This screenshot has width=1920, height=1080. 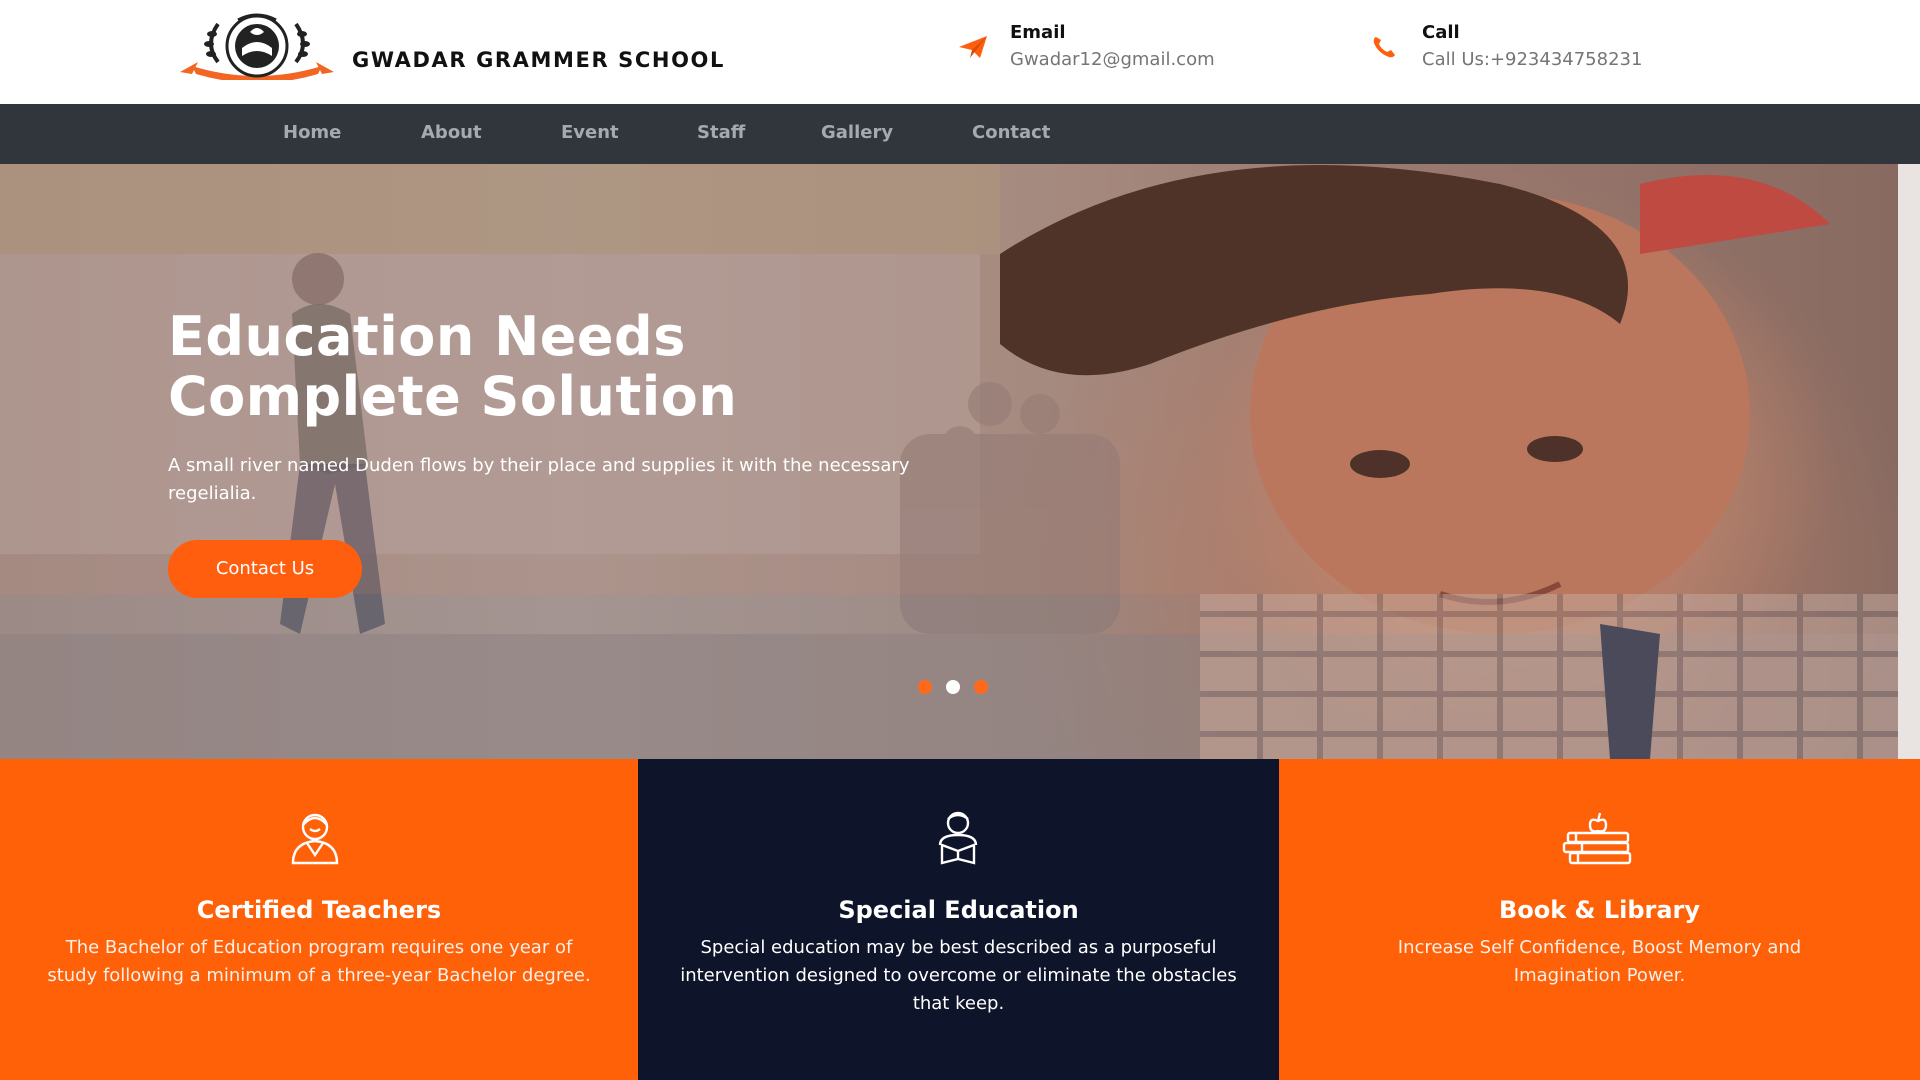 What do you see at coordinates (958, 910) in the screenshot?
I see `feature-title: Special Education` at bounding box center [958, 910].